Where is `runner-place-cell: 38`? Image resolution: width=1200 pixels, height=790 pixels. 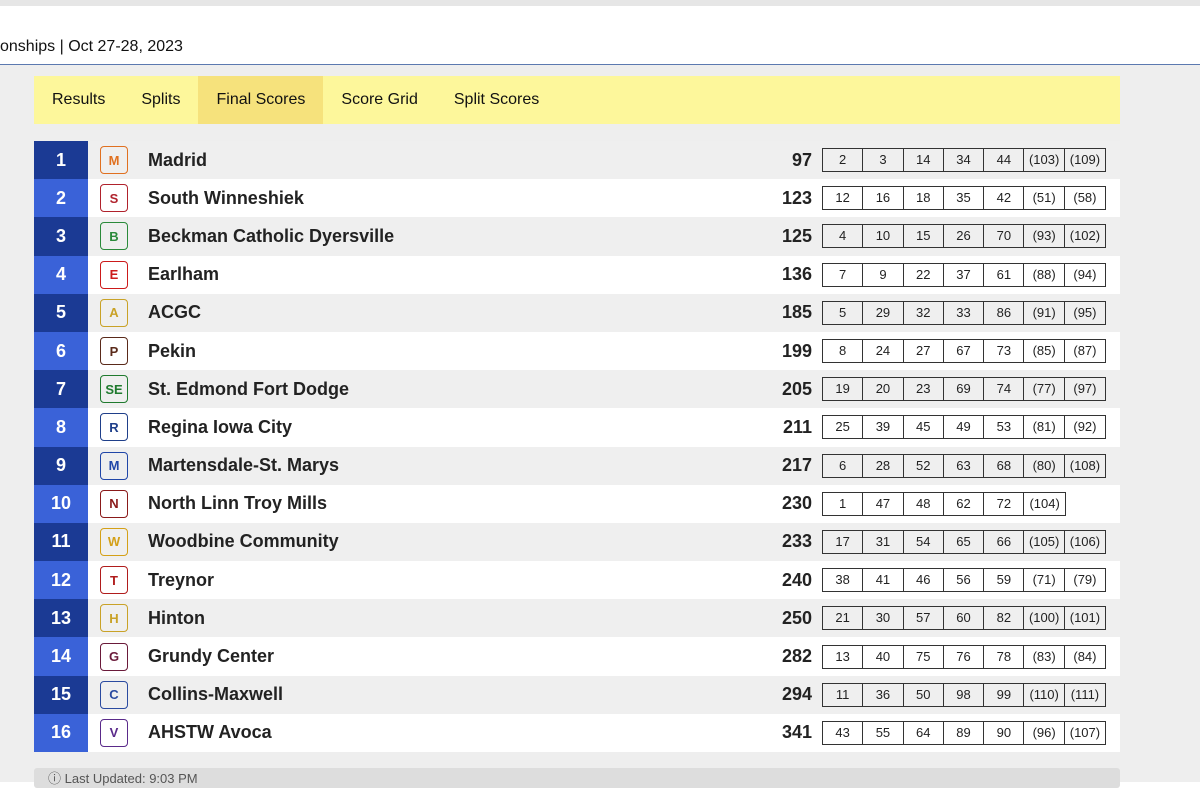 runner-place-cell: 38 is located at coordinates (843, 580).